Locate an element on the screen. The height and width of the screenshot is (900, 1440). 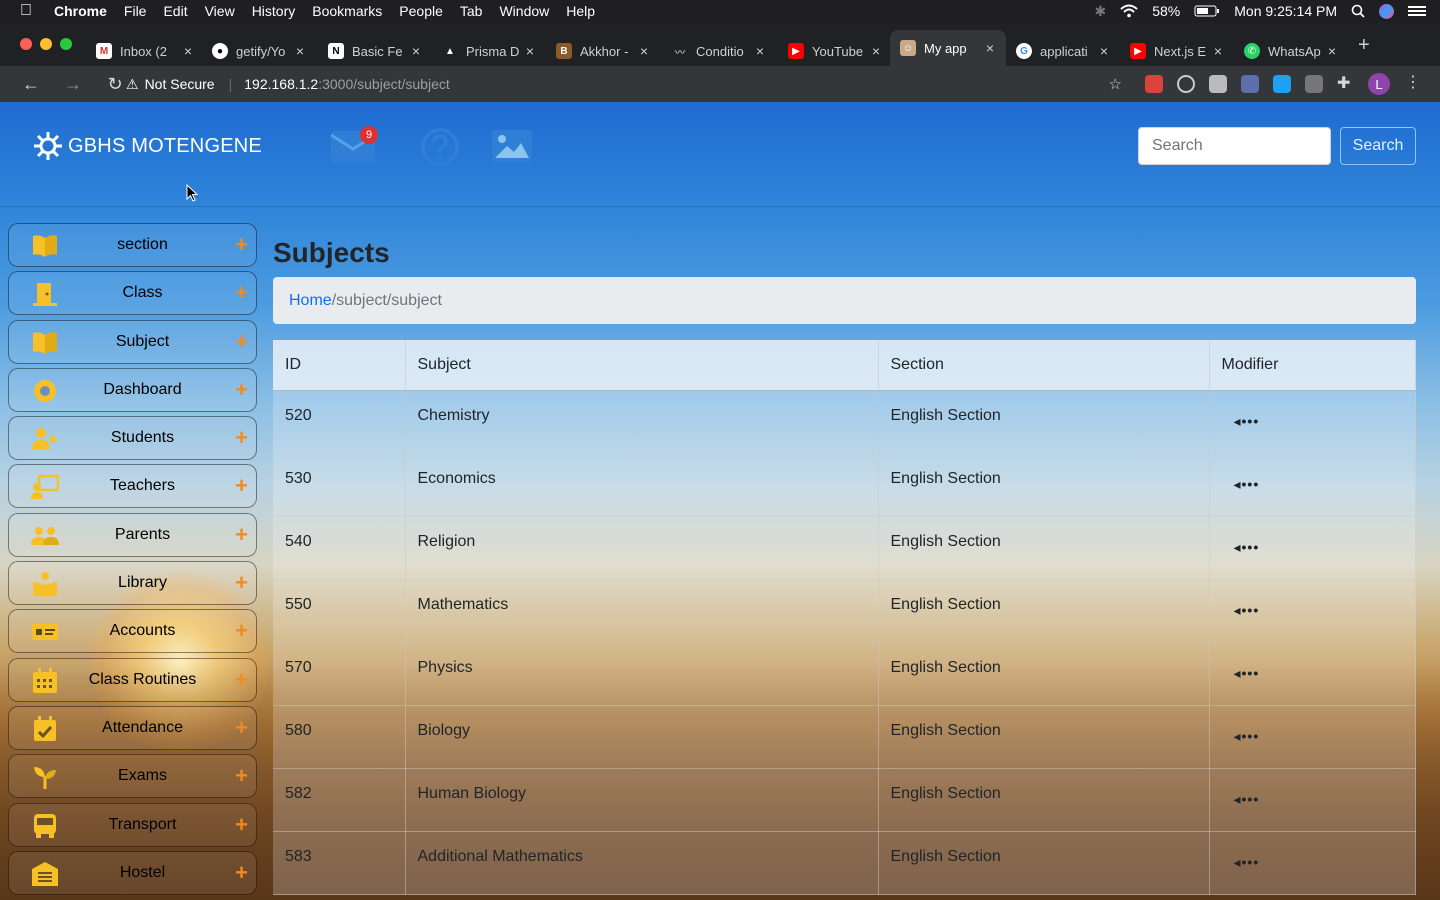
menu-tab: Tab is located at coordinates (471, 11).